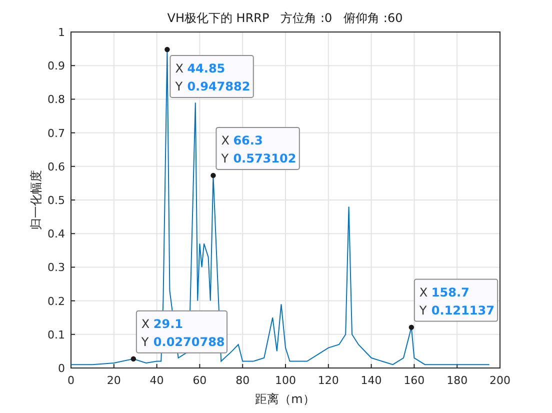  Describe the element at coordinates (56, 133) in the screenshot. I see `y-tick-label: 0.7` at that location.